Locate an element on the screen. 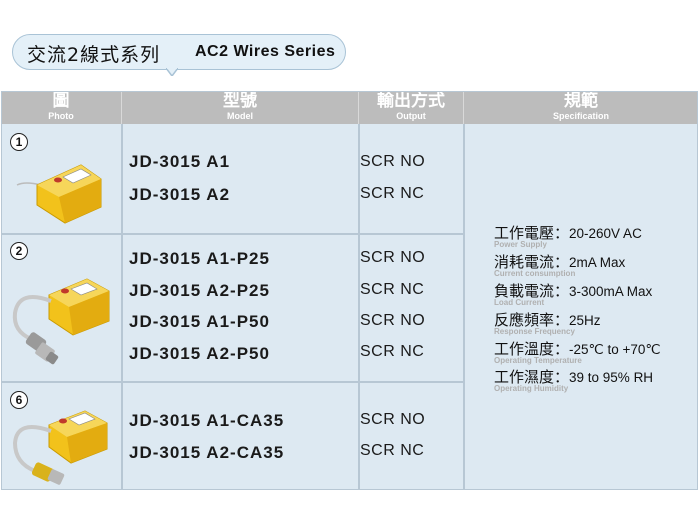 This screenshot has height=506, width=700. spec-item-operating-humidity: 工作濕度：39 to 95% RH Operating Humidity is located at coordinates (574, 379).